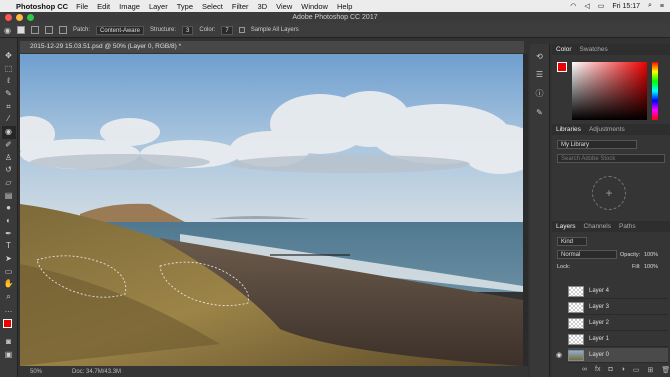  I want to click on close-window-button, so click(8, 17).